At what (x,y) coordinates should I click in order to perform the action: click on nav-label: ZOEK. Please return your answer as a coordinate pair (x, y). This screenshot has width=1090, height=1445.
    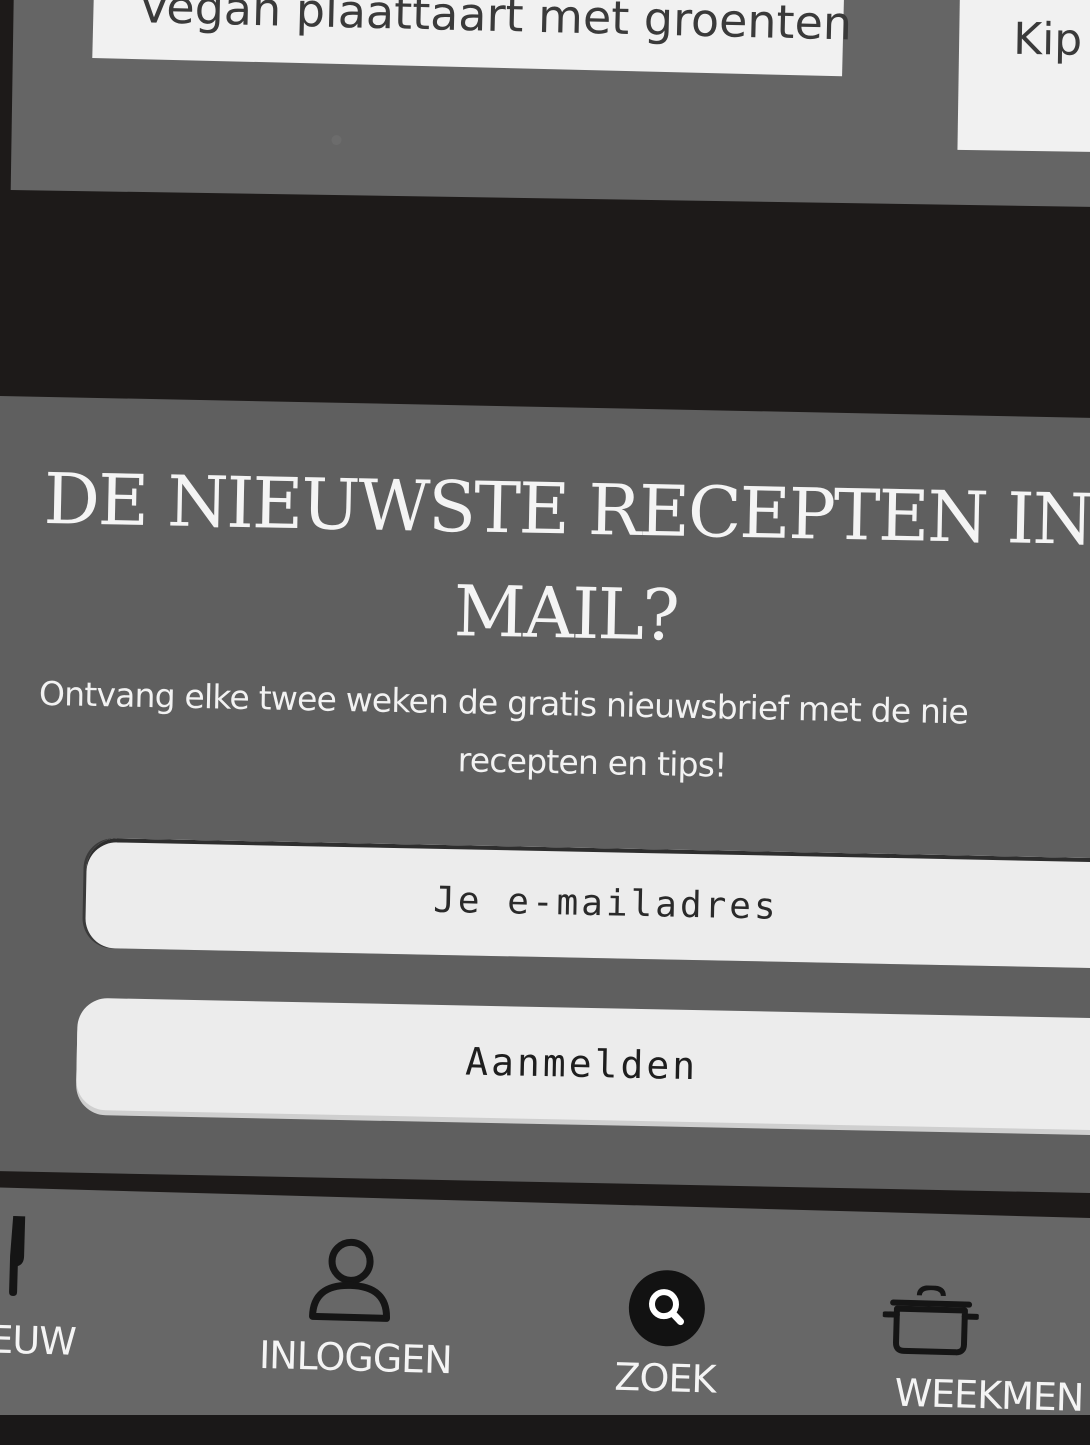
    Looking at the image, I should click on (664, 1378).